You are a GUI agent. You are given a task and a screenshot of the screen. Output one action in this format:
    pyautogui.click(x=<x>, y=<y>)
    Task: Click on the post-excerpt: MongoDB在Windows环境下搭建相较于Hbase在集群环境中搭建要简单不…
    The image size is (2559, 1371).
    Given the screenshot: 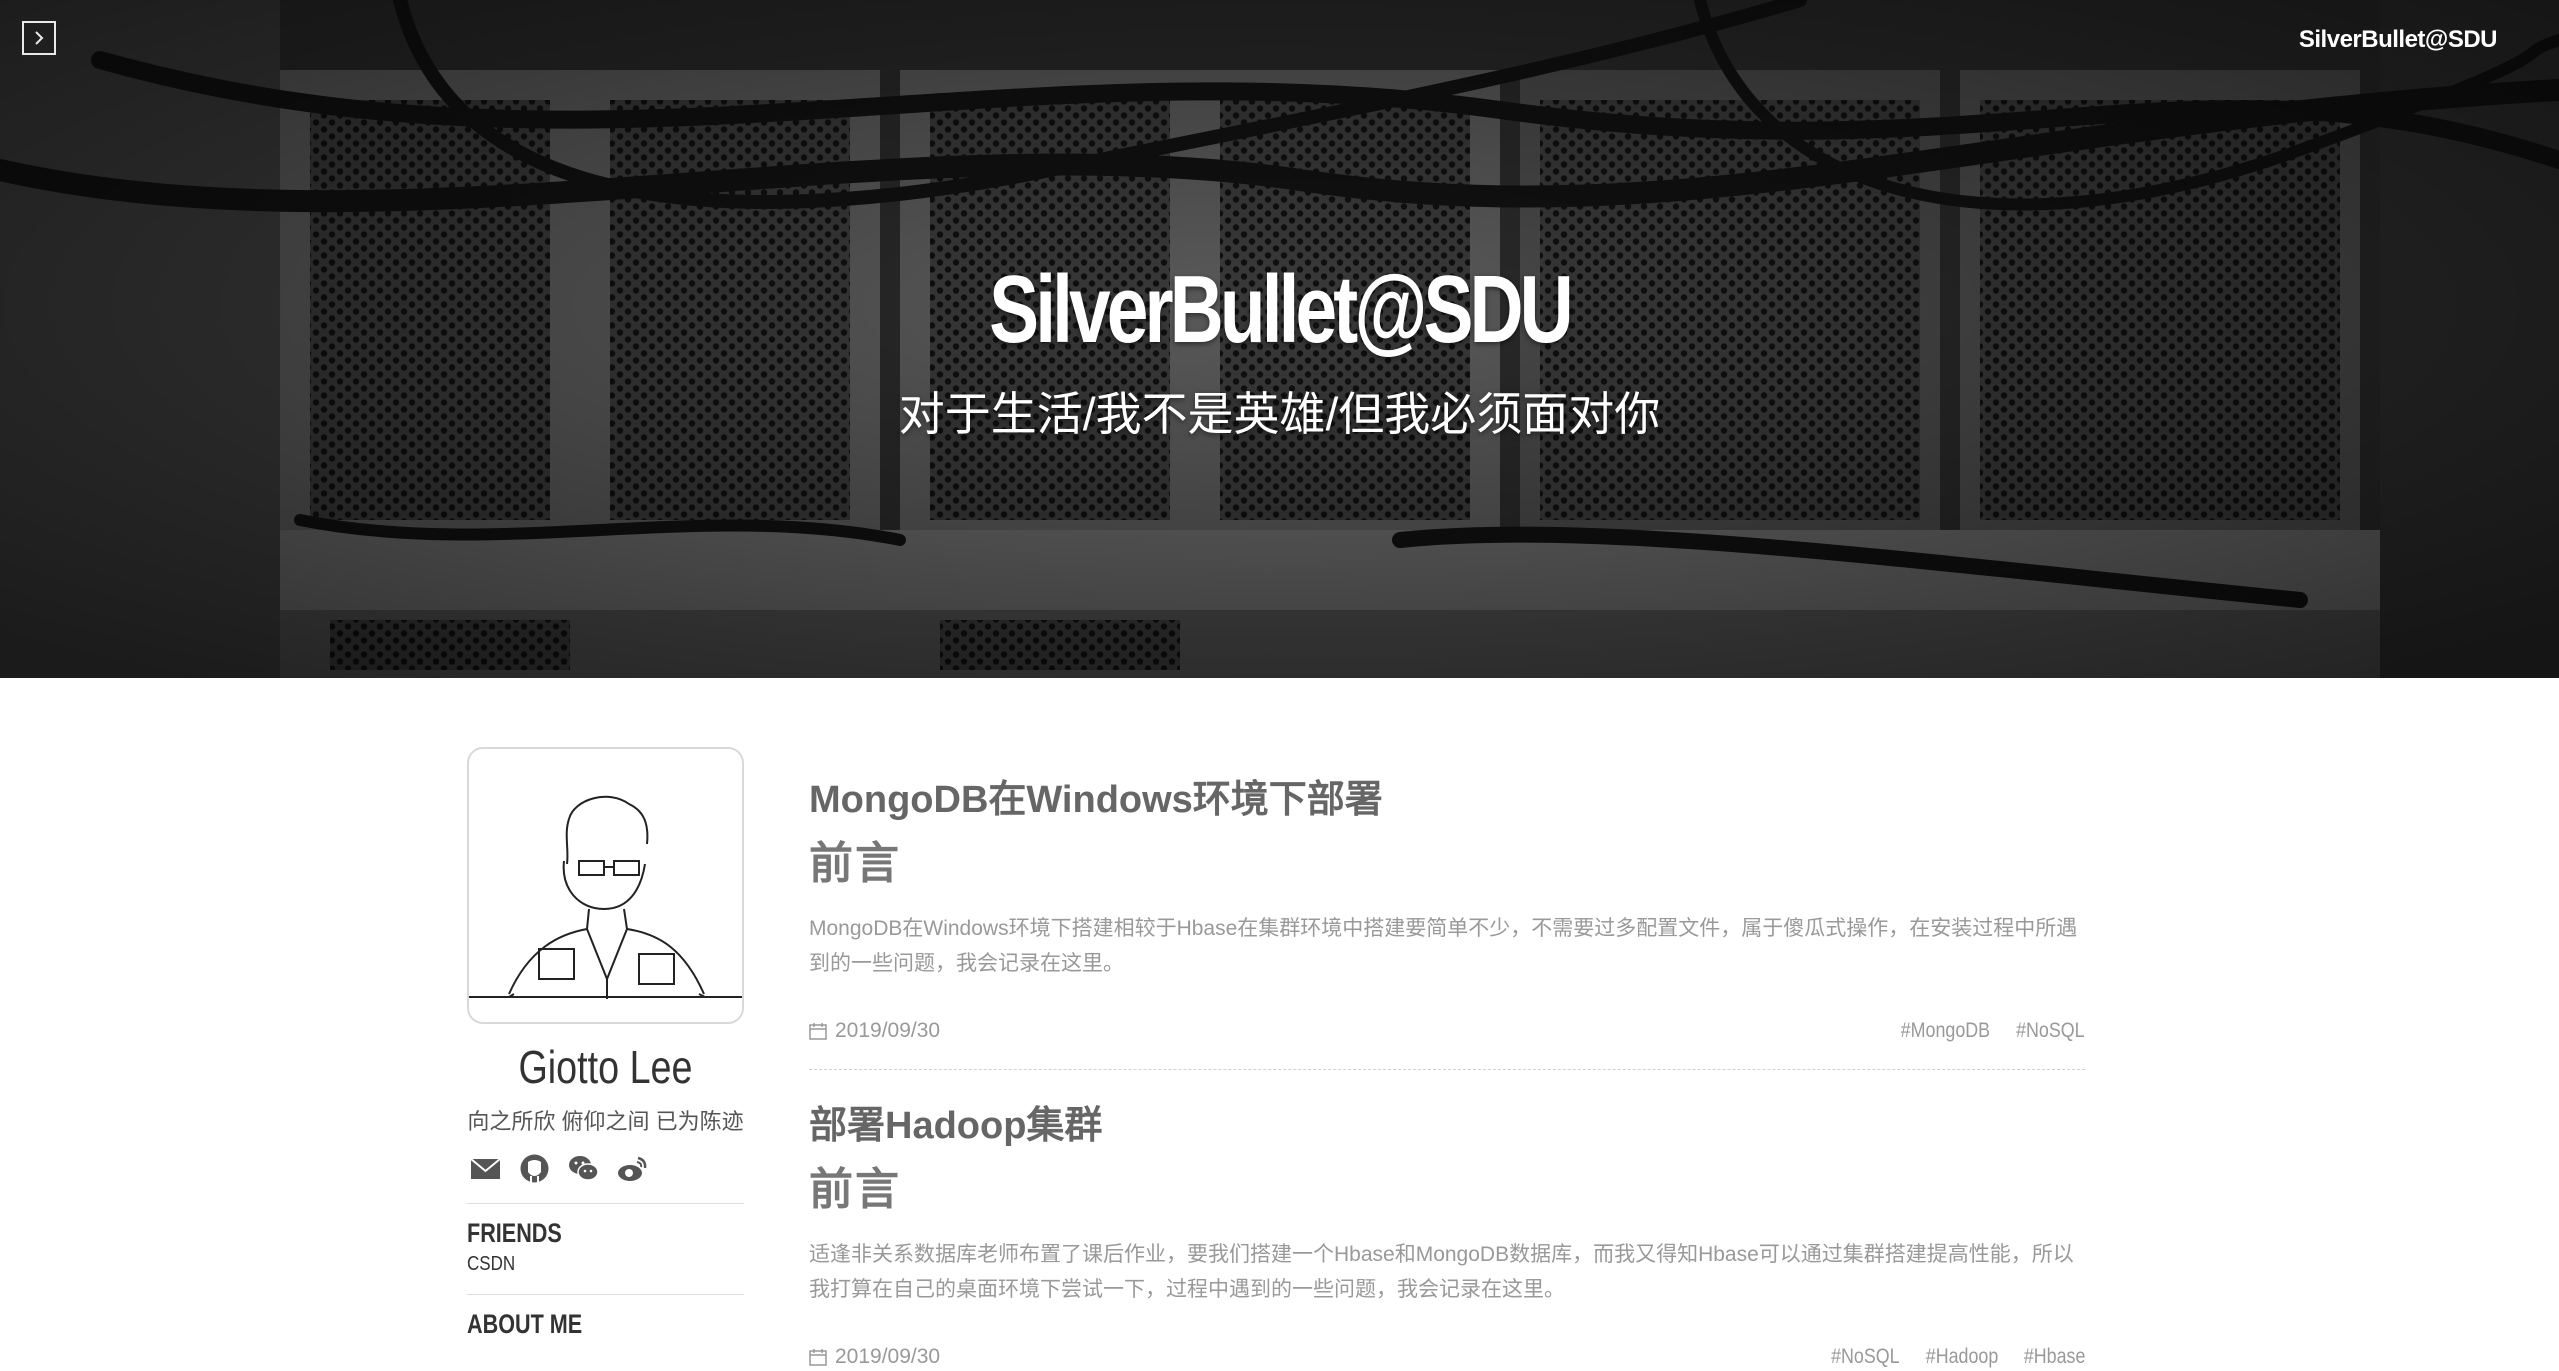 What is the action you would take?
    pyautogui.click(x=1443, y=946)
    